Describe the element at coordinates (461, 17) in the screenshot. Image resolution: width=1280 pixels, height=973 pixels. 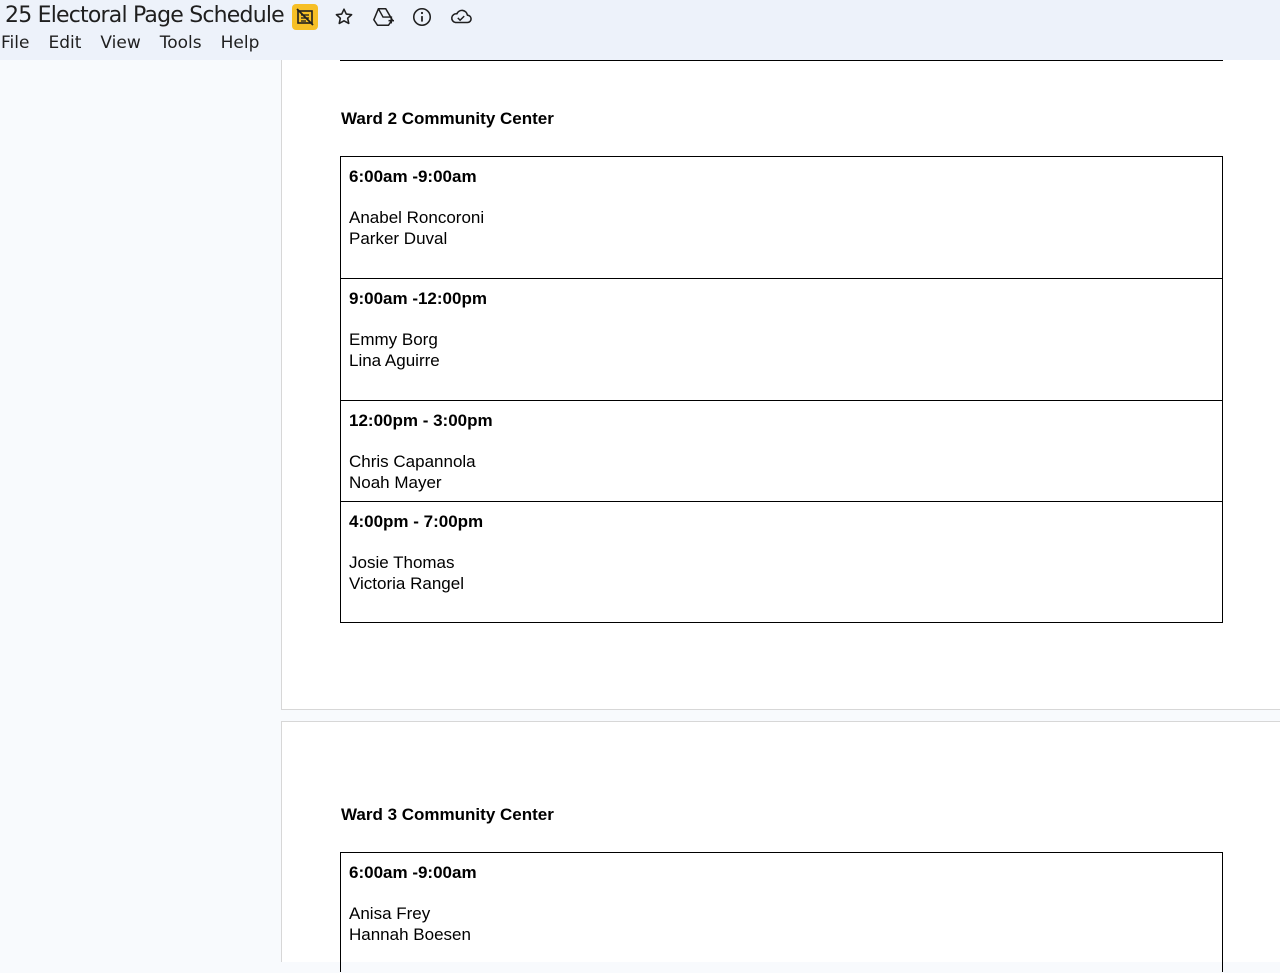
I see `cloud-saved-icon` at that location.